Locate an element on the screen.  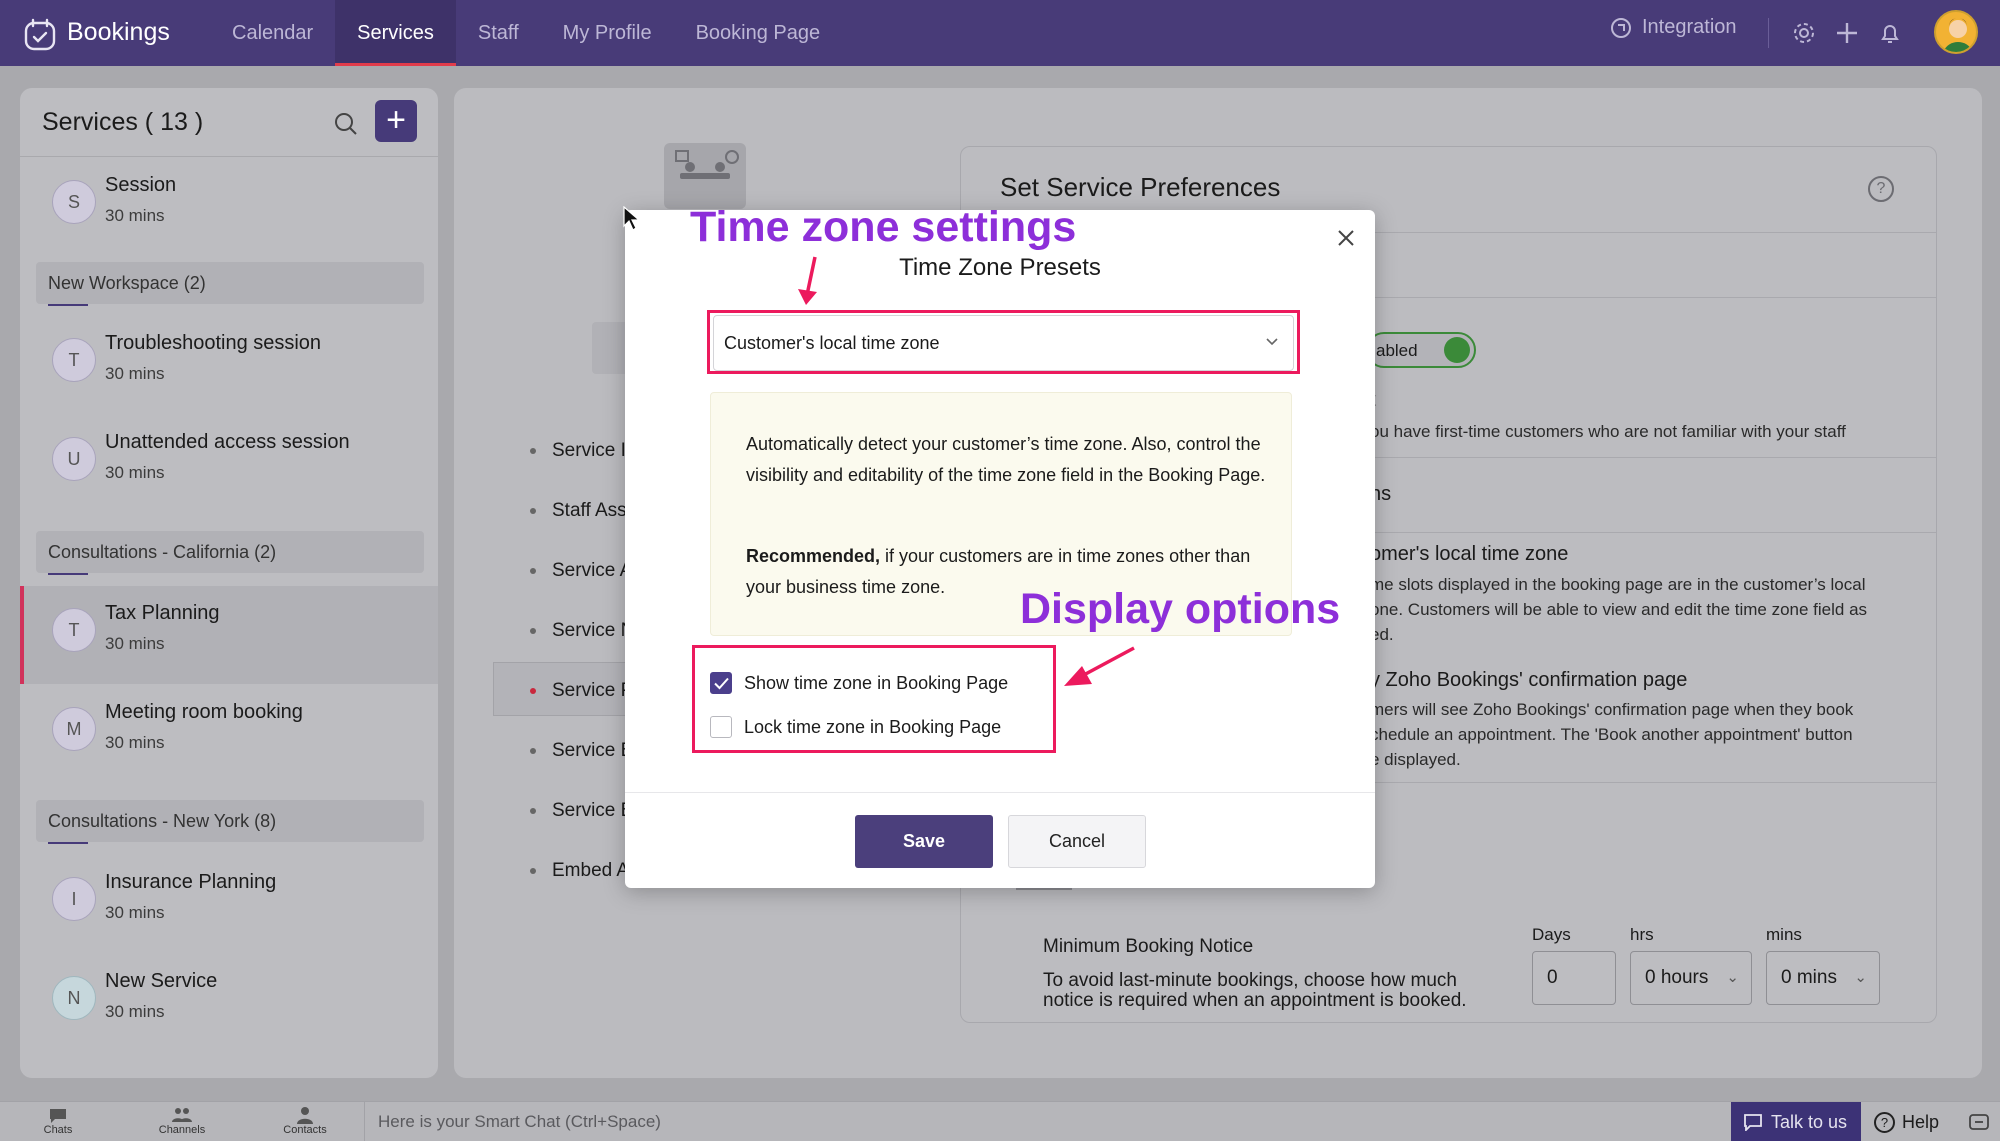
smart-chat-input: Here is your Smart Chat (Ctrl+Space) is located at coordinates (519, 1122).